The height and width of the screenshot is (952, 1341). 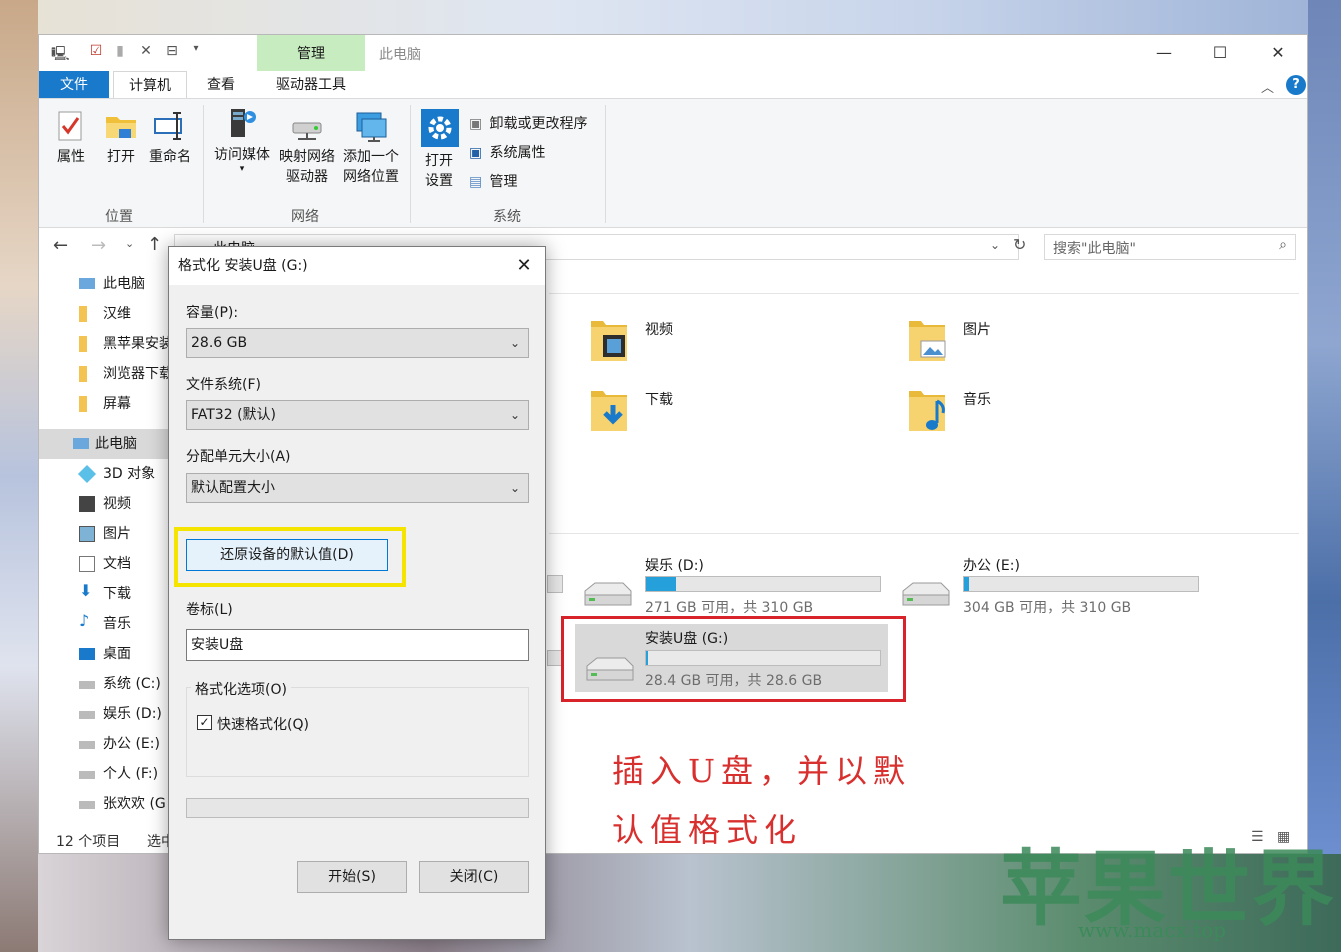 What do you see at coordinates (71, 157) in the screenshot?
I see `properties-label: 属性` at bounding box center [71, 157].